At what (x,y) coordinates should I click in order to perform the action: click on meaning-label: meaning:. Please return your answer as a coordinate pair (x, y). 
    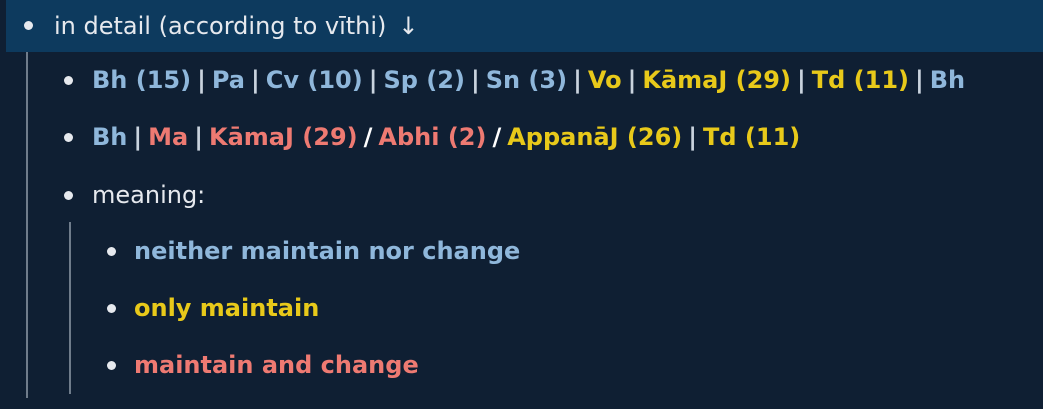
    Looking at the image, I should click on (149, 195).